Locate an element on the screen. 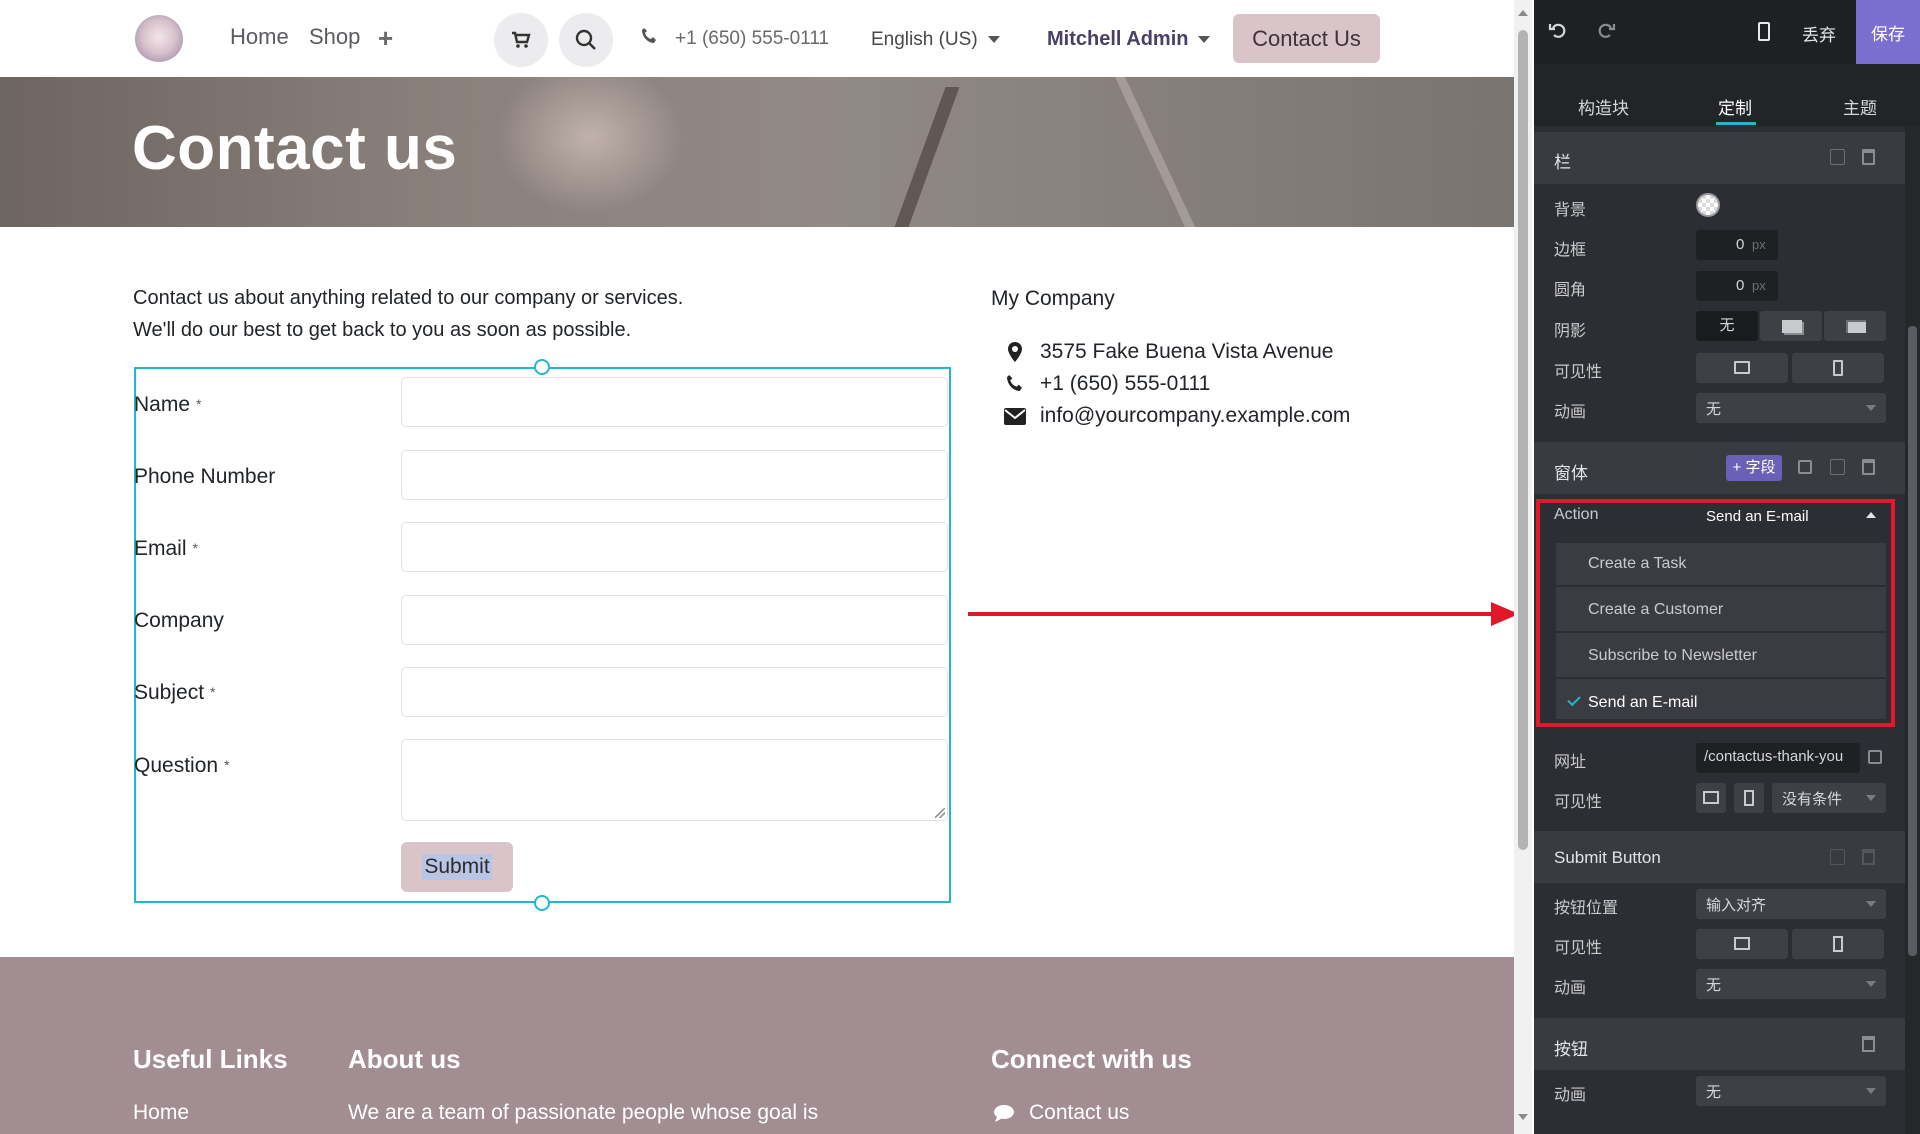 Image resolution: width=1920 pixels, height=1134 pixels. page-scrollbar is located at coordinates (1523, 567).